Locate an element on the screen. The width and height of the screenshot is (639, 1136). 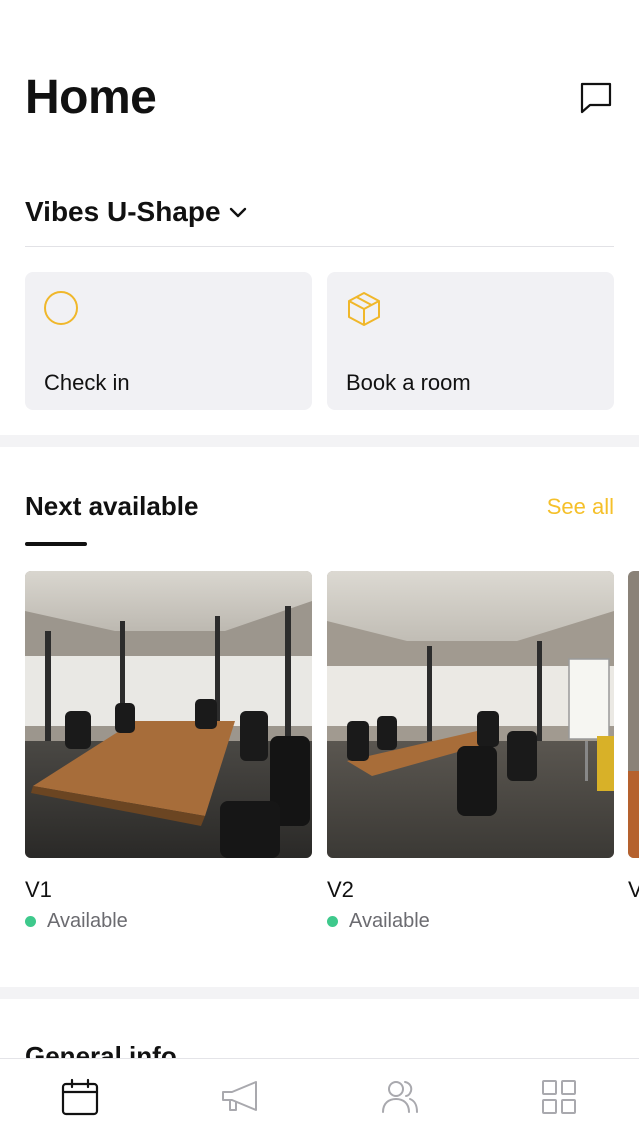
people-icon is located at coordinates (400, 1097).